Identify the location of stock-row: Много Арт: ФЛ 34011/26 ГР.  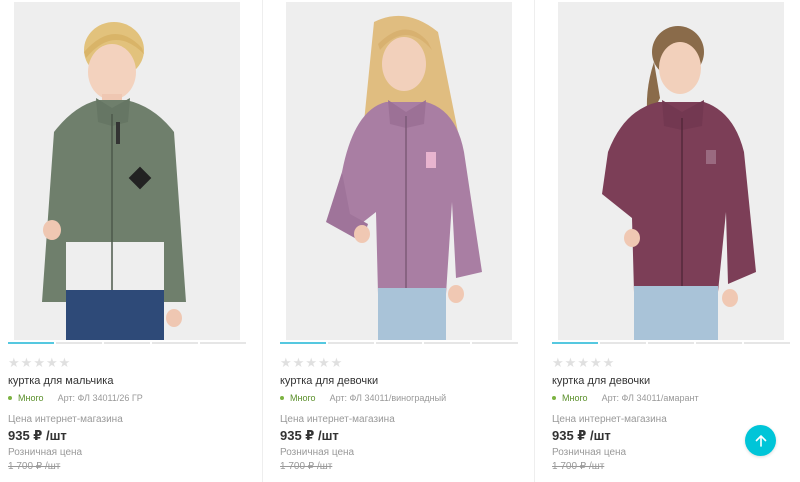
(75, 398).